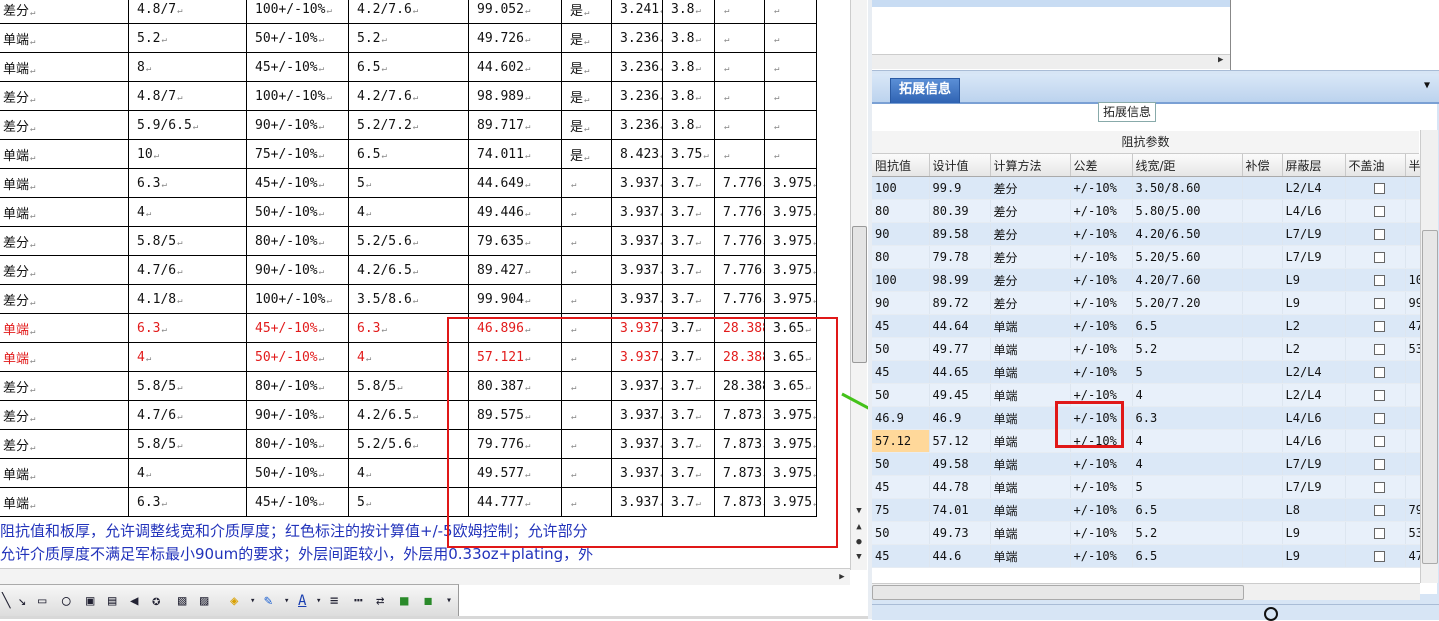  I want to click on grid-column-header: 屏蔽层, so click(1314, 165).